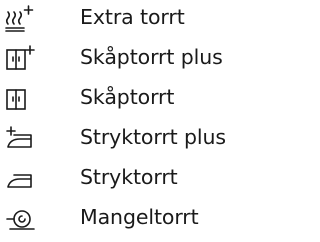 This screenshot has width=320, height=242. I want to click on iron-dry-plus-icon, so click(26, 139).